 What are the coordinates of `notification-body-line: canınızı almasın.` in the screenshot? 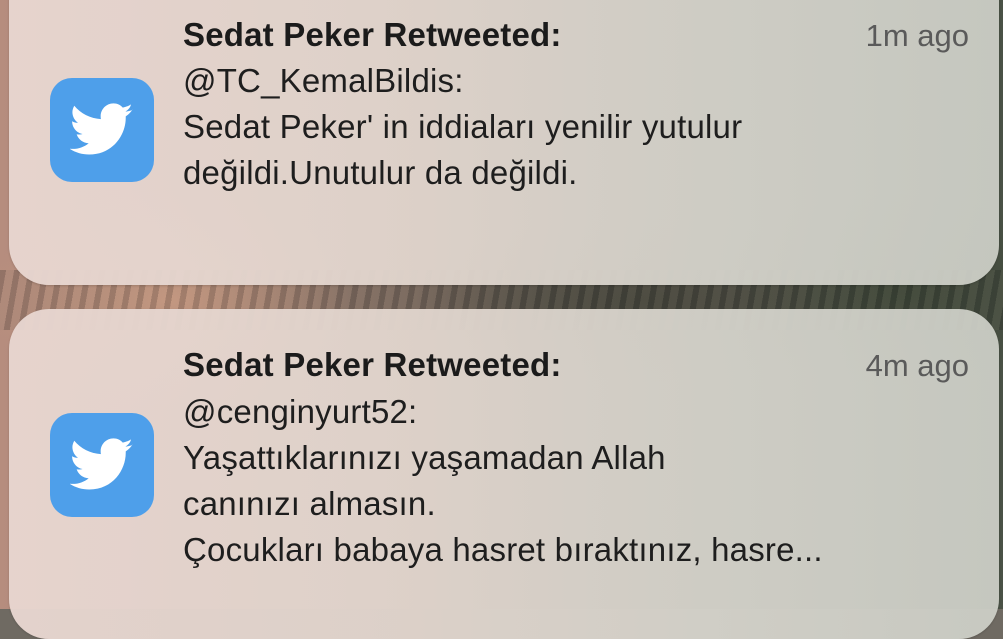 It's located at (309, 503).